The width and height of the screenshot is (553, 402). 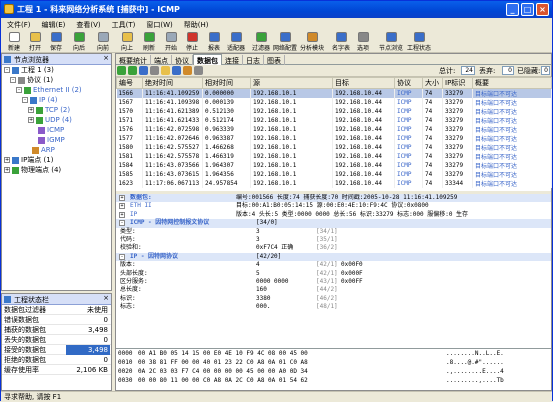 I want to click on tree-node: - 工程 1 (3), so click(x=56, y=70).